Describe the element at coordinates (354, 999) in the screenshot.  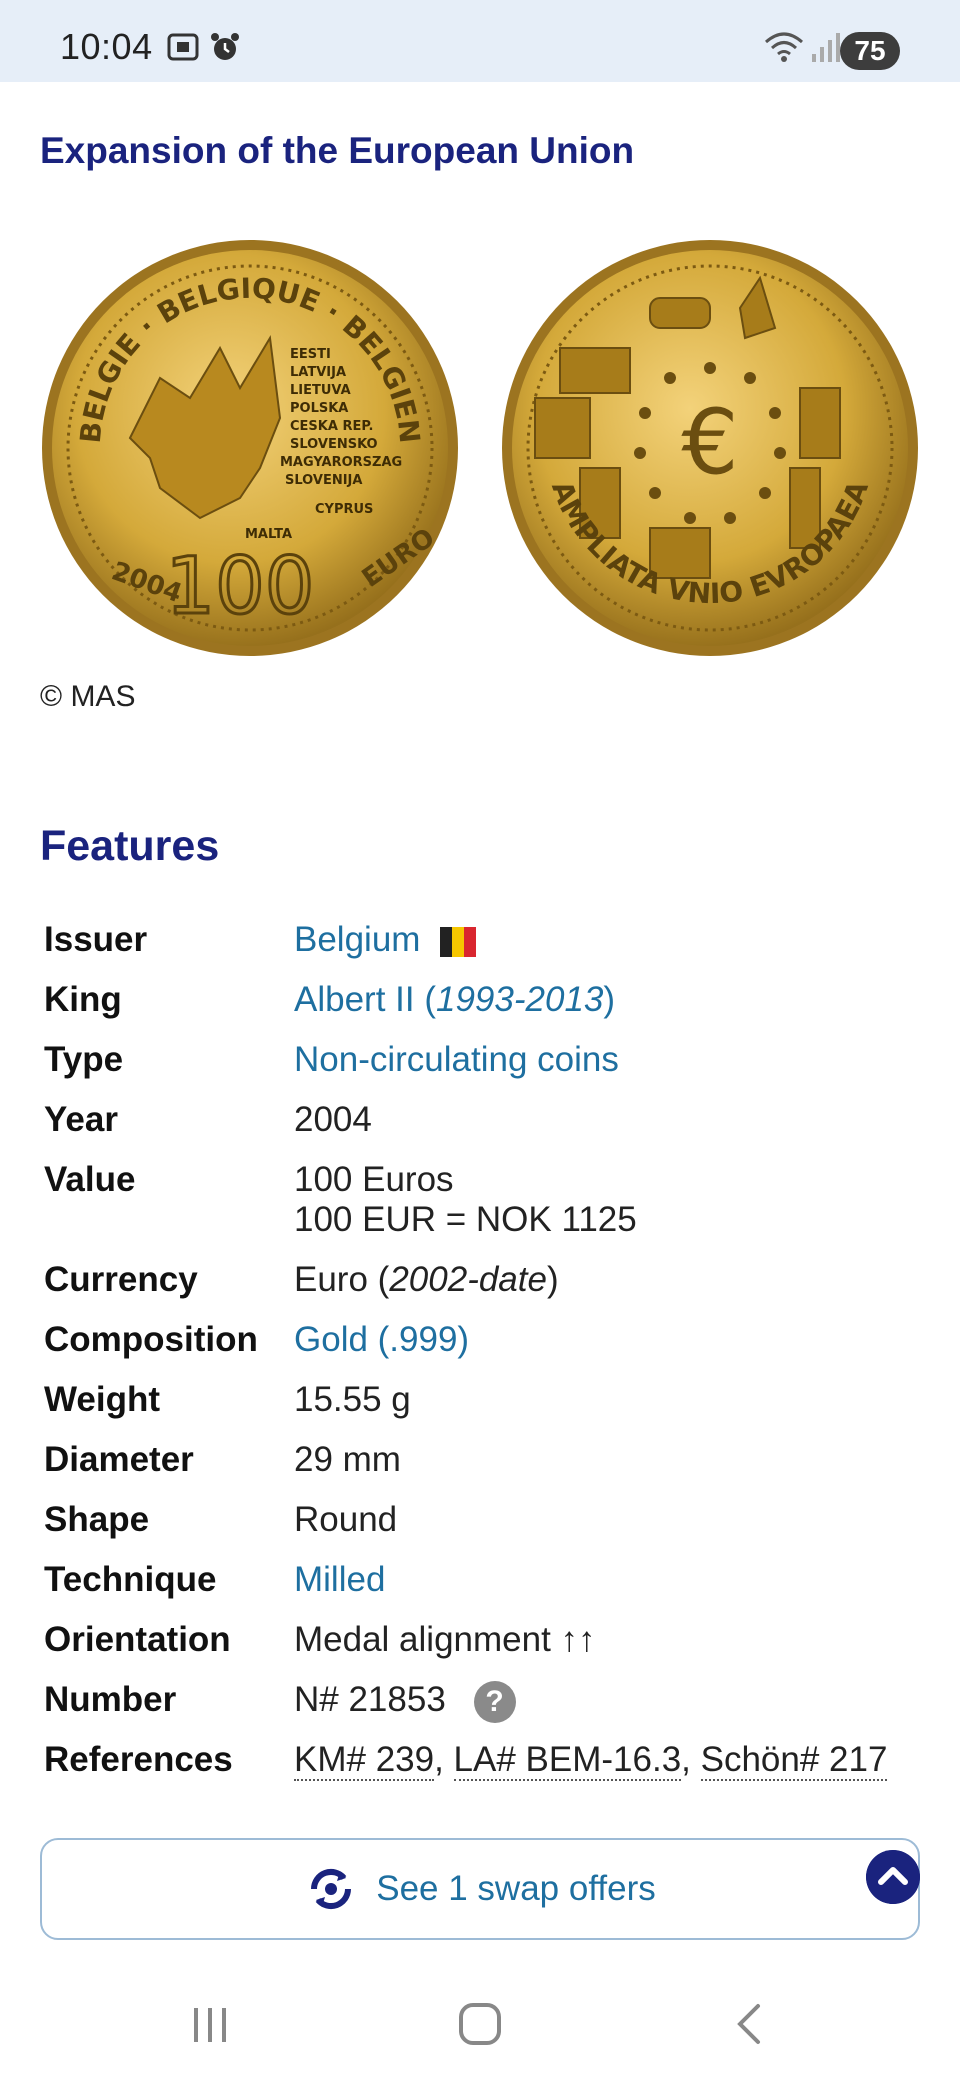
I see `king-name: Albert II` at that location.